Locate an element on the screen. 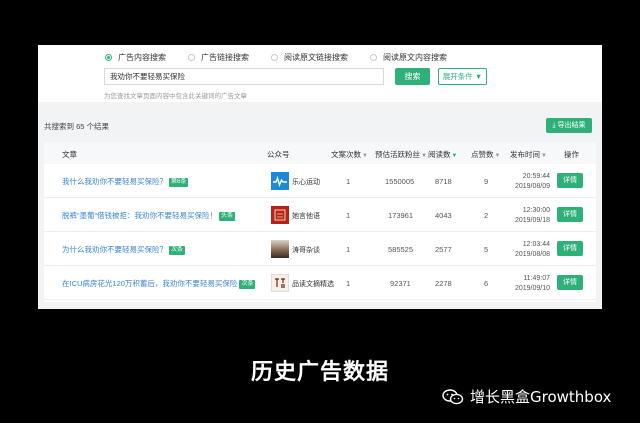 This screenshot has height=423, width=640. export-icon: ⤓ is located at coordinates (554, 125).